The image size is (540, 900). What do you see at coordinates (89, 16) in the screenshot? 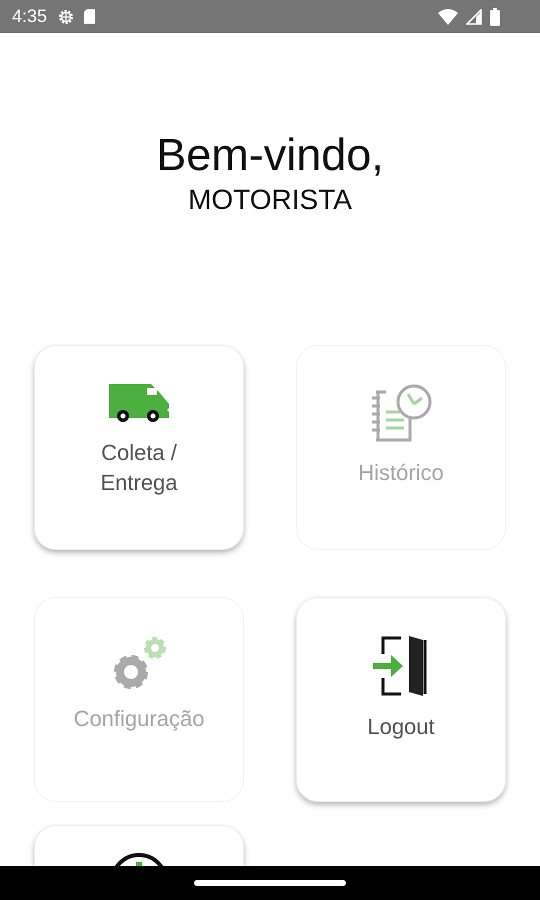
I see `sd-card-icon` at bounding box center [89, 16].